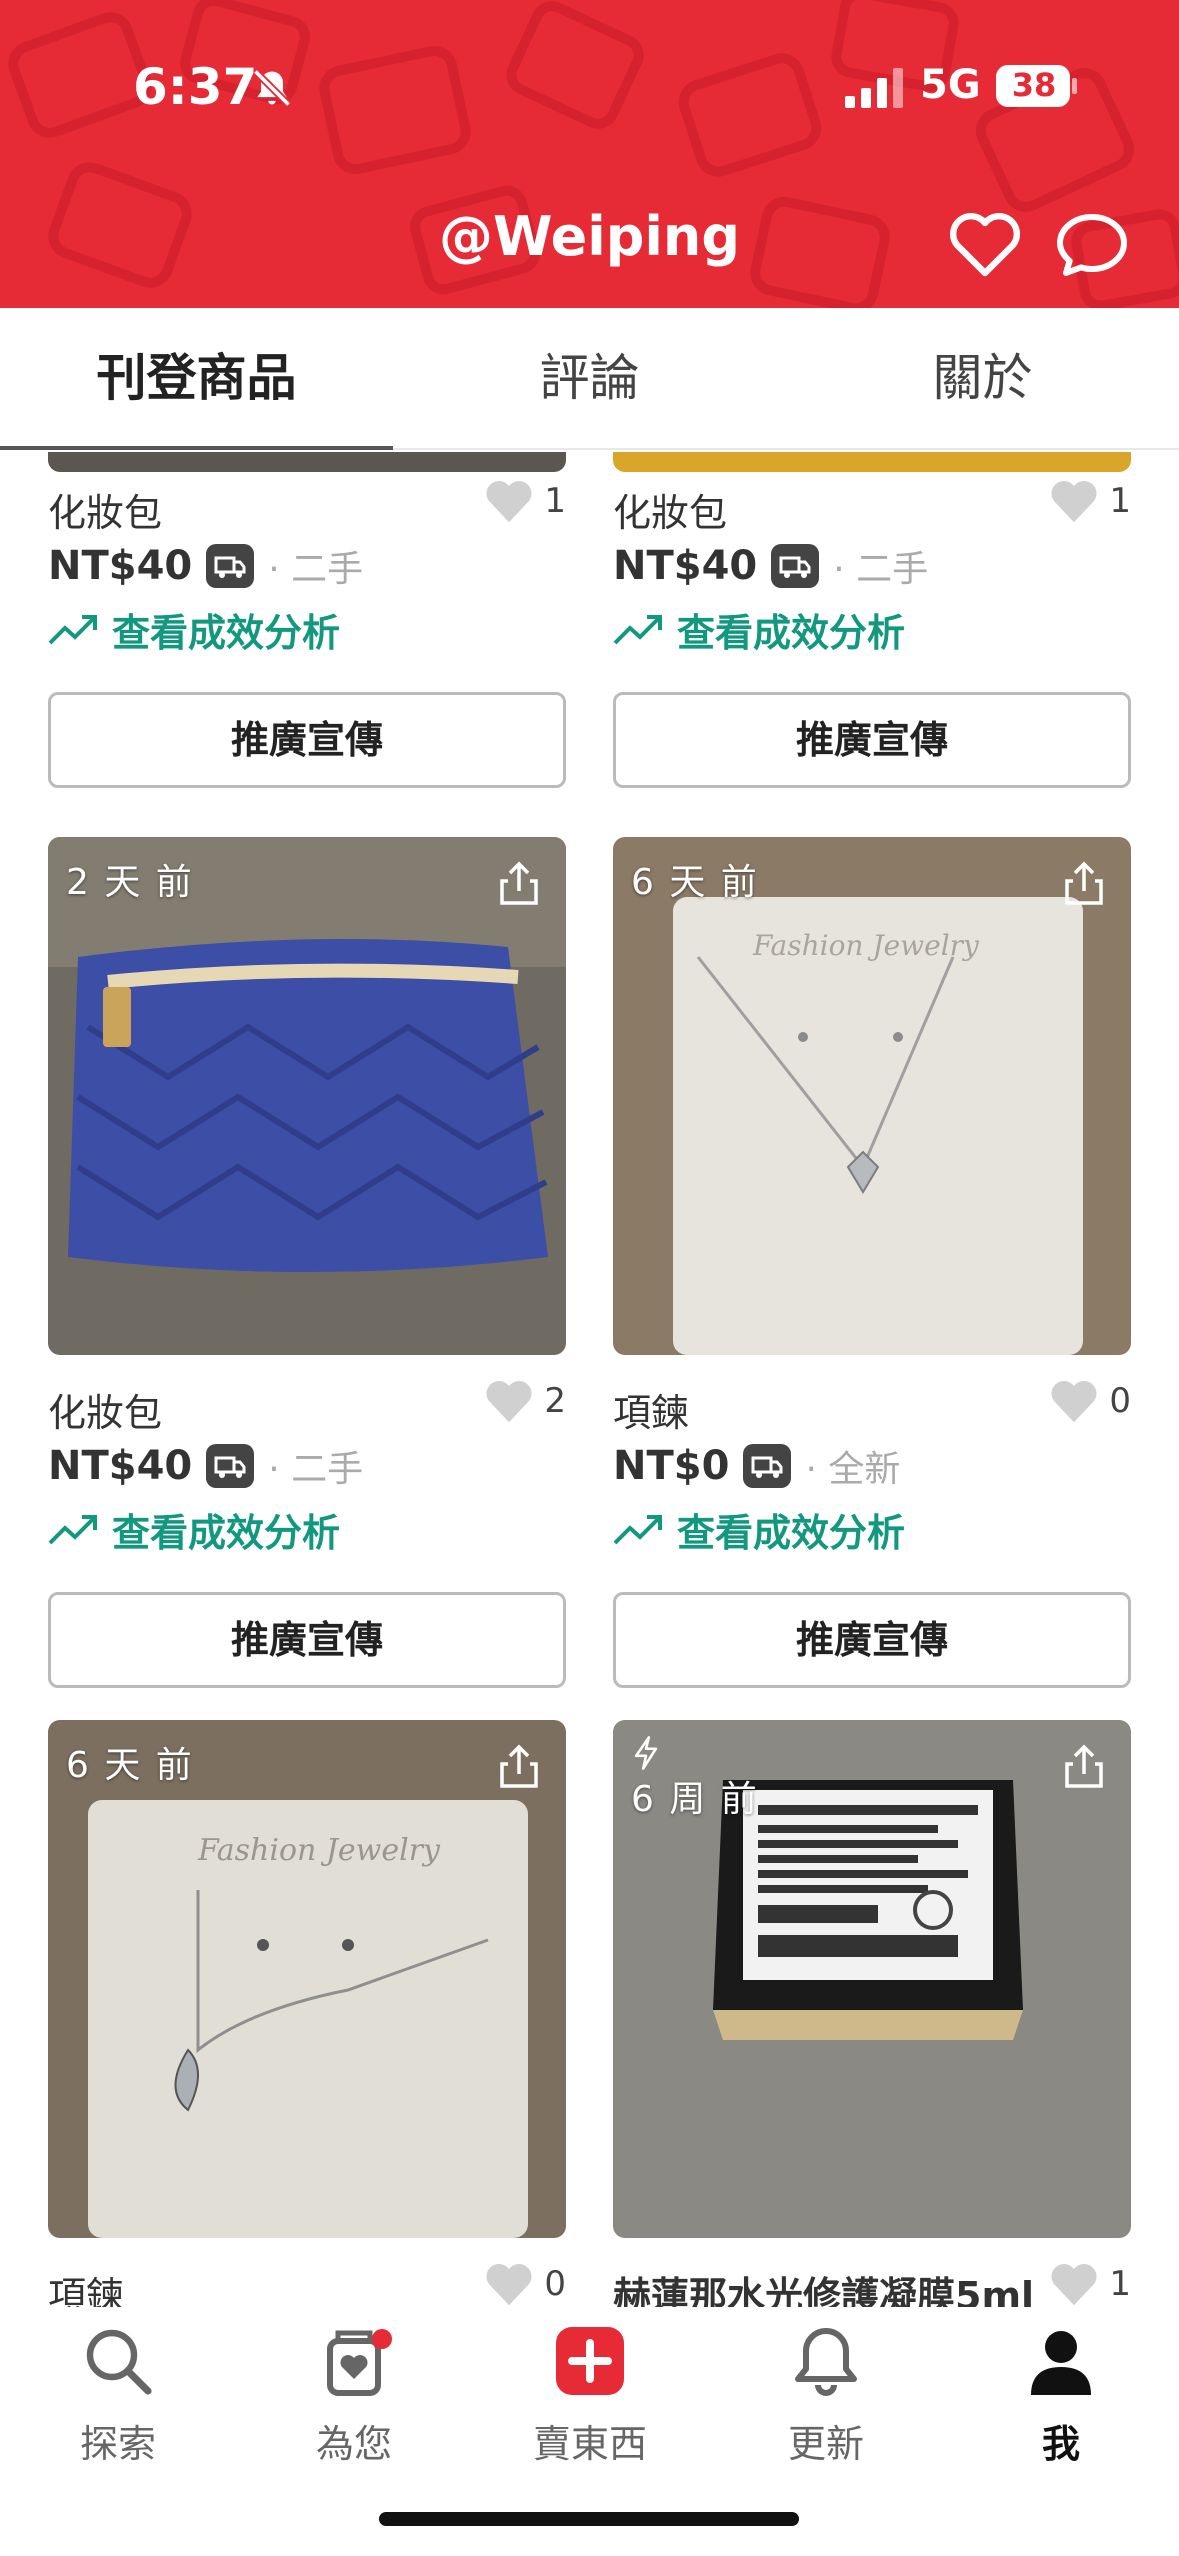 This screenshot has height=2556, width=1179. I want to click on profile-tabs: 刊登商品 評論 關於, so click(589, 379).